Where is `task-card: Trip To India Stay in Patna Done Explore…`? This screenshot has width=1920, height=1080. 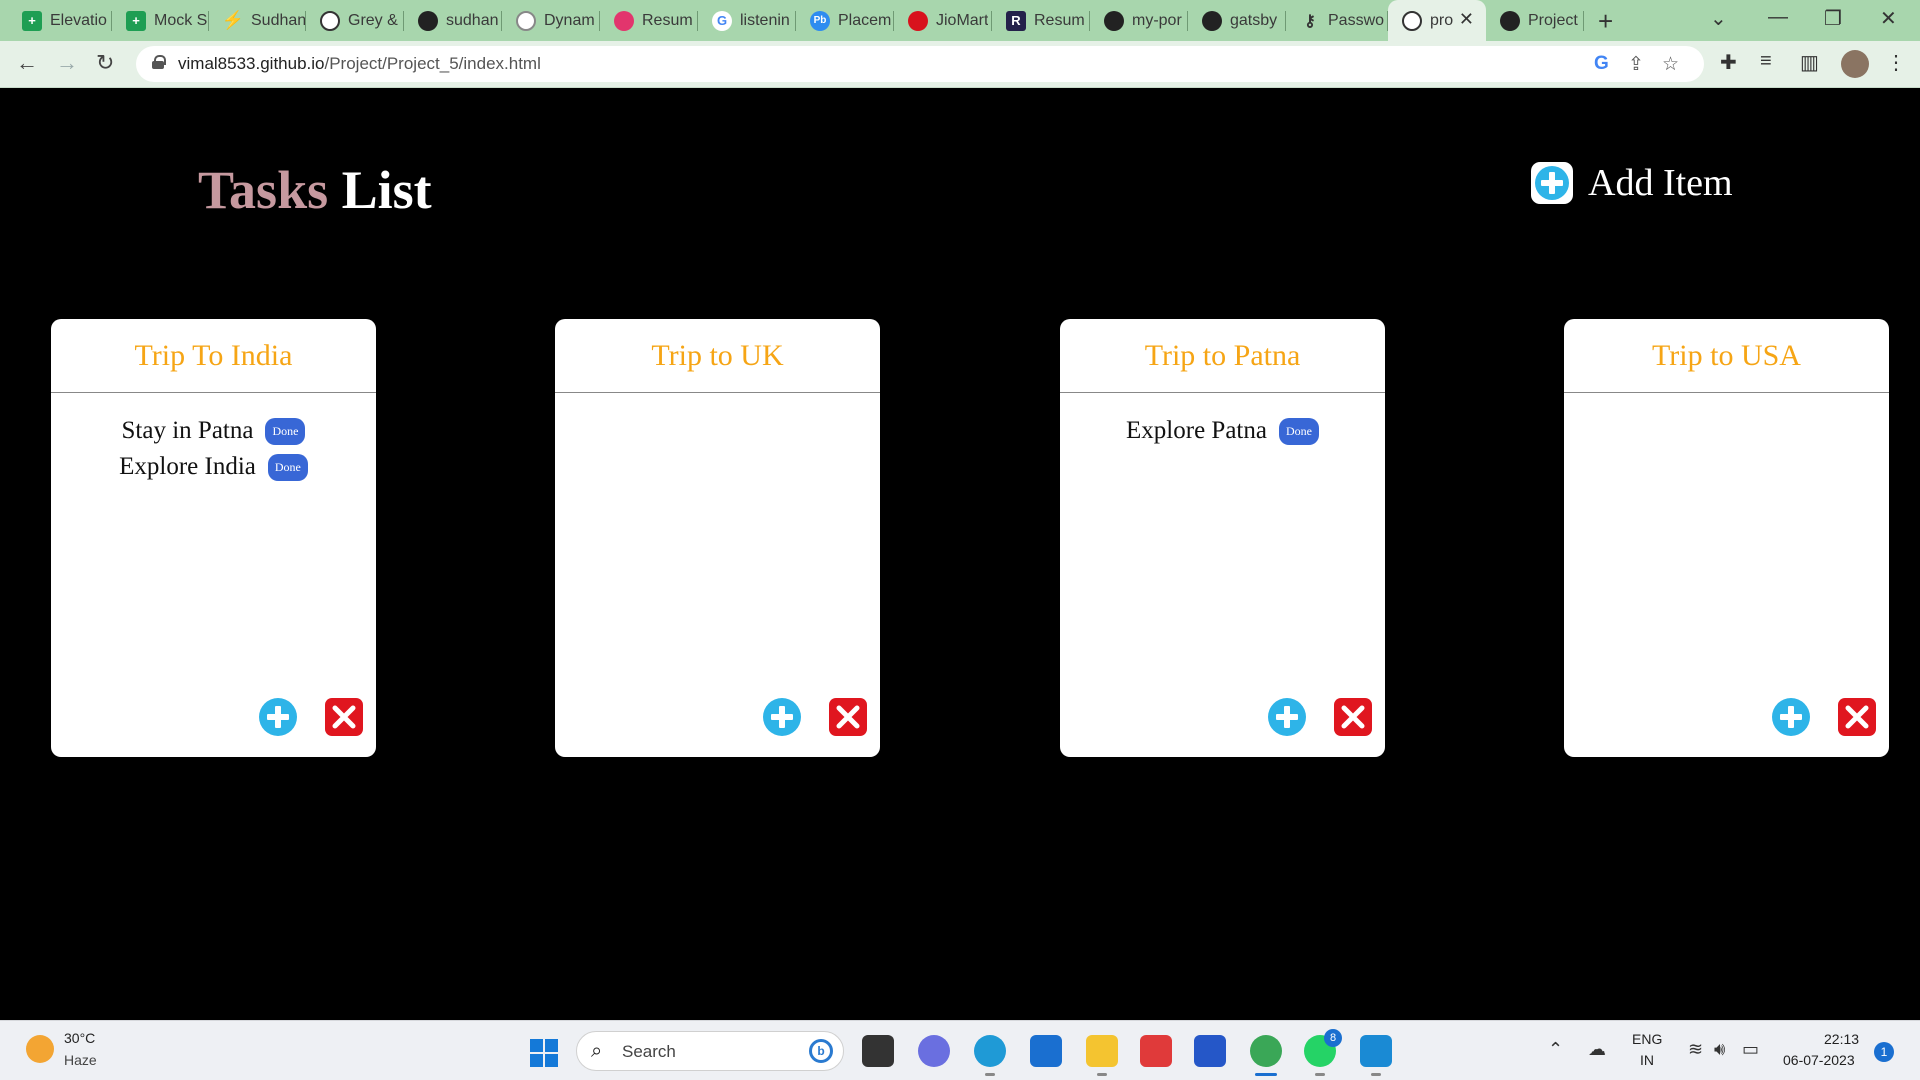
task-card: Trip To India Stay in Patna Done Explore… is located at coordinates (213, 538).